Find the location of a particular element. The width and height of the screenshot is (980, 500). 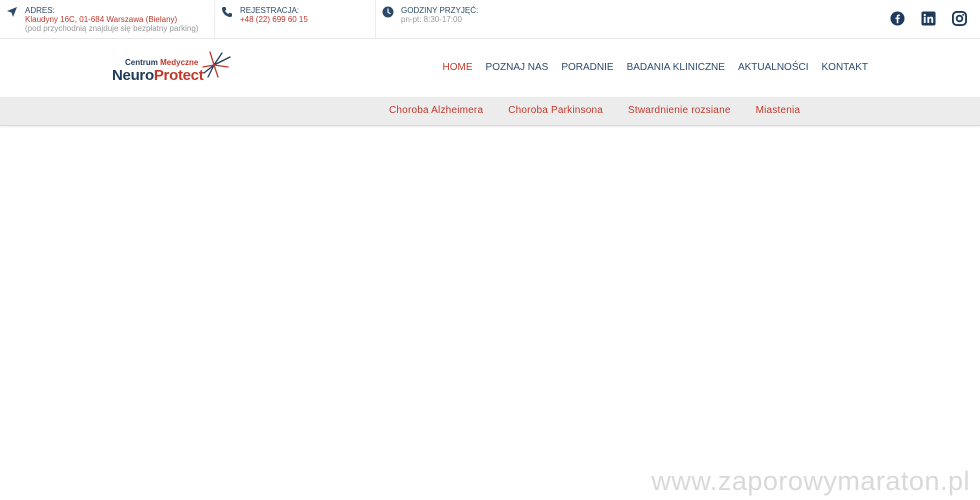

nav-aktualnosci: AKTUALNOŚCI is located at coordinates (773, 67).